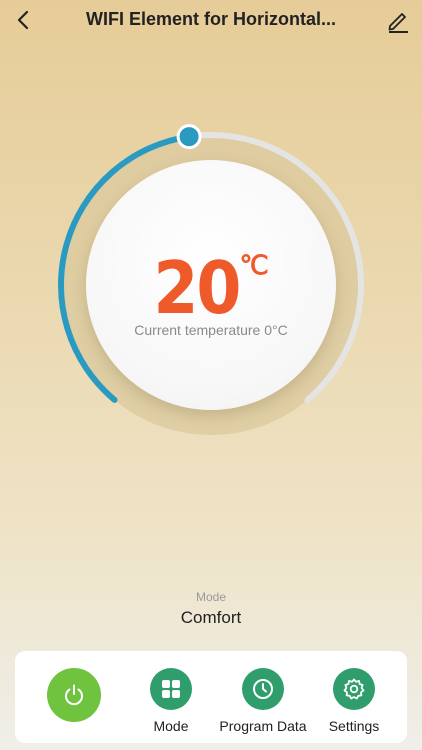  What do you see at coordinates (189, 137) in the screenshot?
I see `dial-knob` at bounding box center [189, 137].